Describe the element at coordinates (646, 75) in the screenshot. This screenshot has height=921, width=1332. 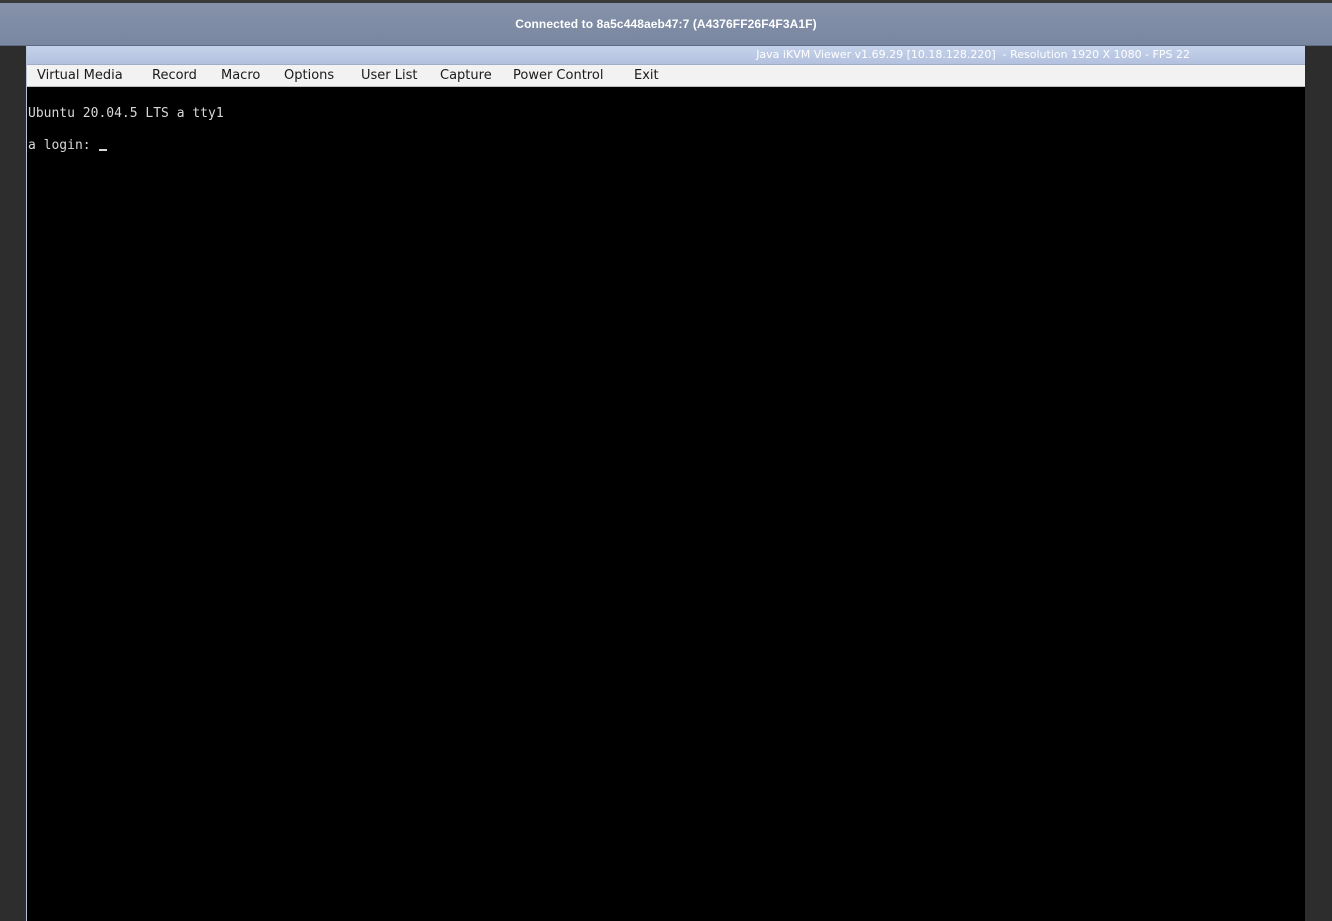
I see `menu-exit: Exit` at that location.